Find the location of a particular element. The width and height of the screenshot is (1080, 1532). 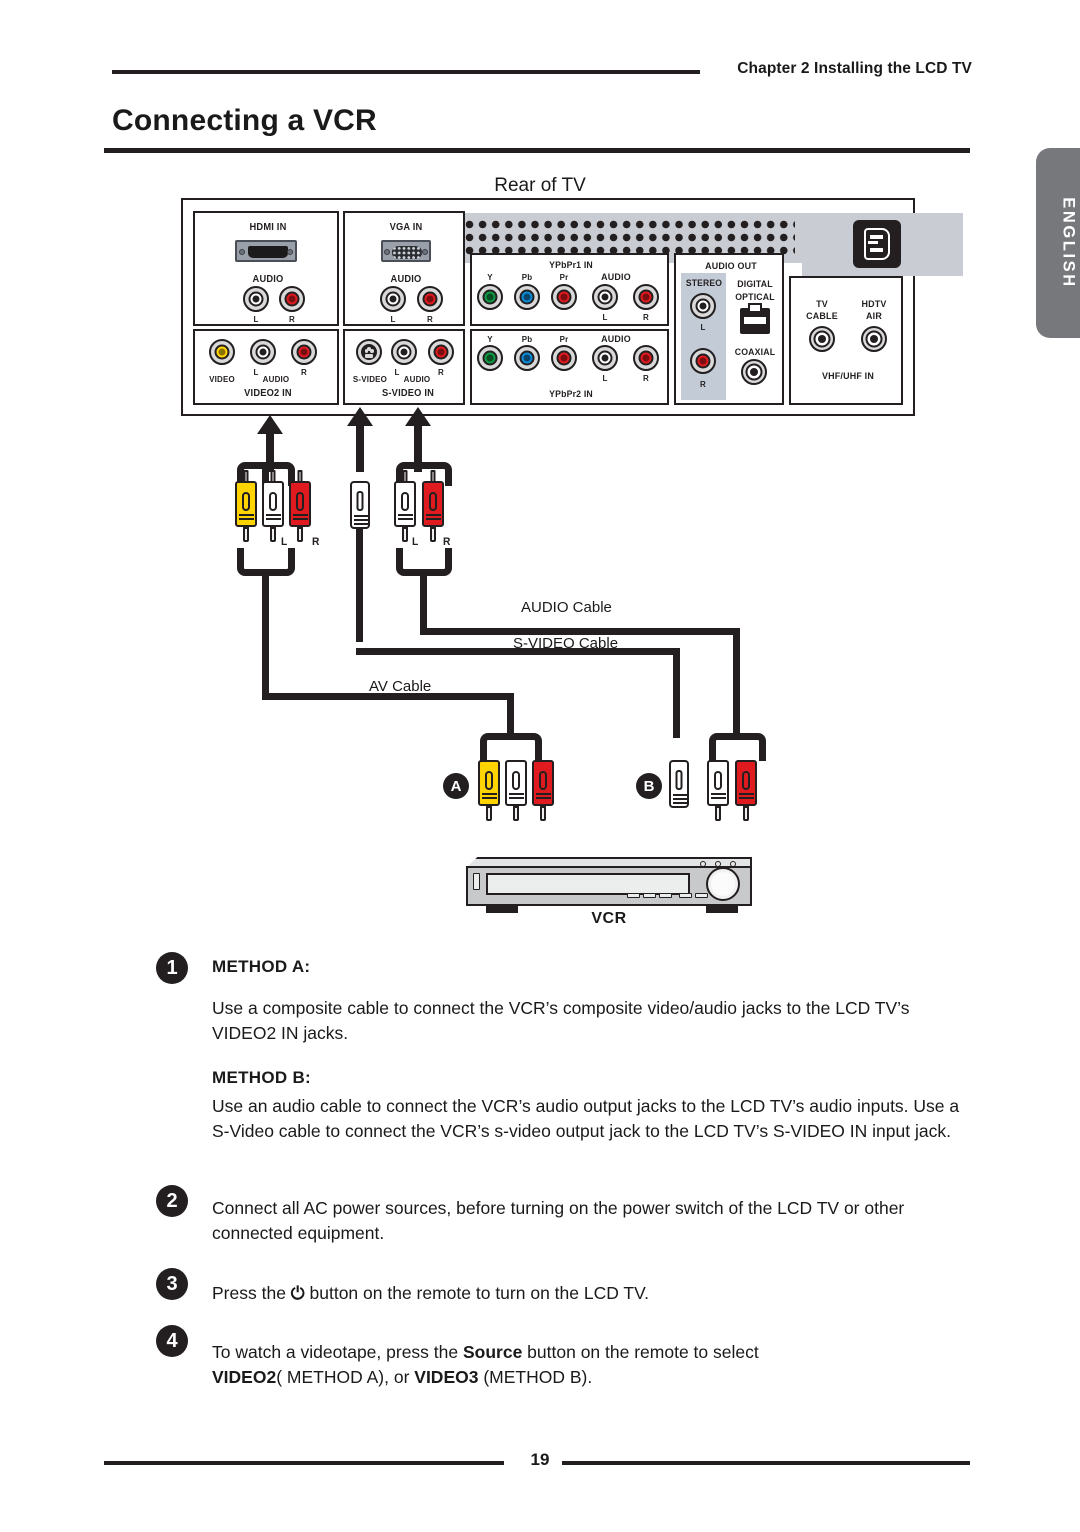

svideo-cable-label: S-VIDEO Cable is located at coordinates (566, 643).